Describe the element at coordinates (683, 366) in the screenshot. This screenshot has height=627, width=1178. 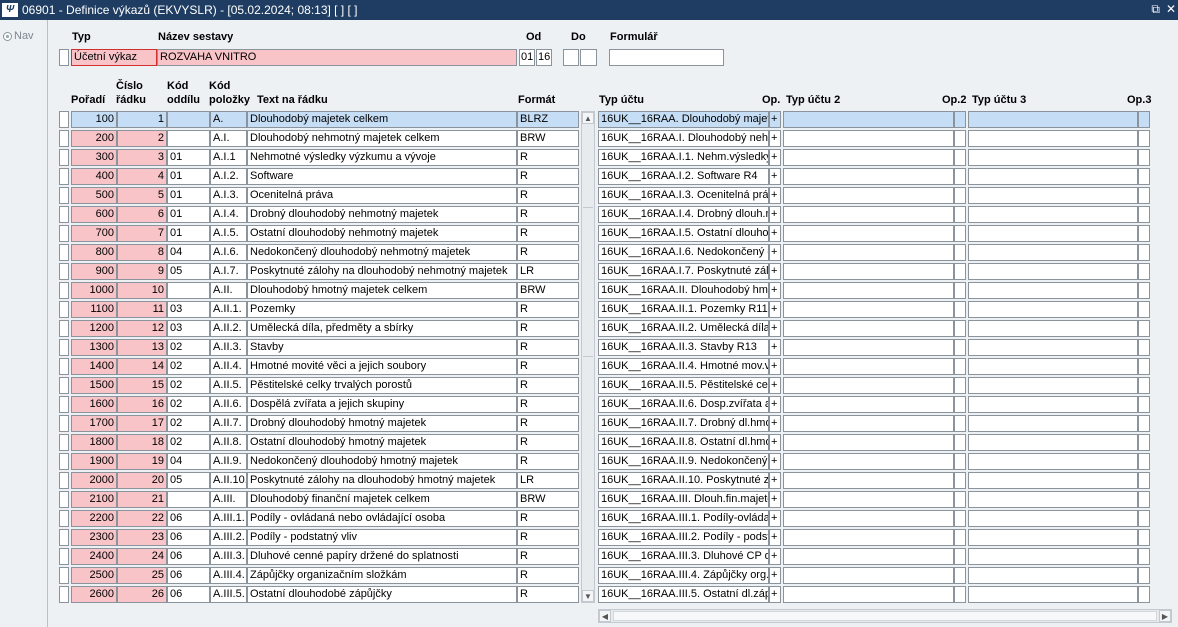
I see `typ-uctu-cell: 16UK__16RAA.II.4. Hmotné mov.věci` at that location.